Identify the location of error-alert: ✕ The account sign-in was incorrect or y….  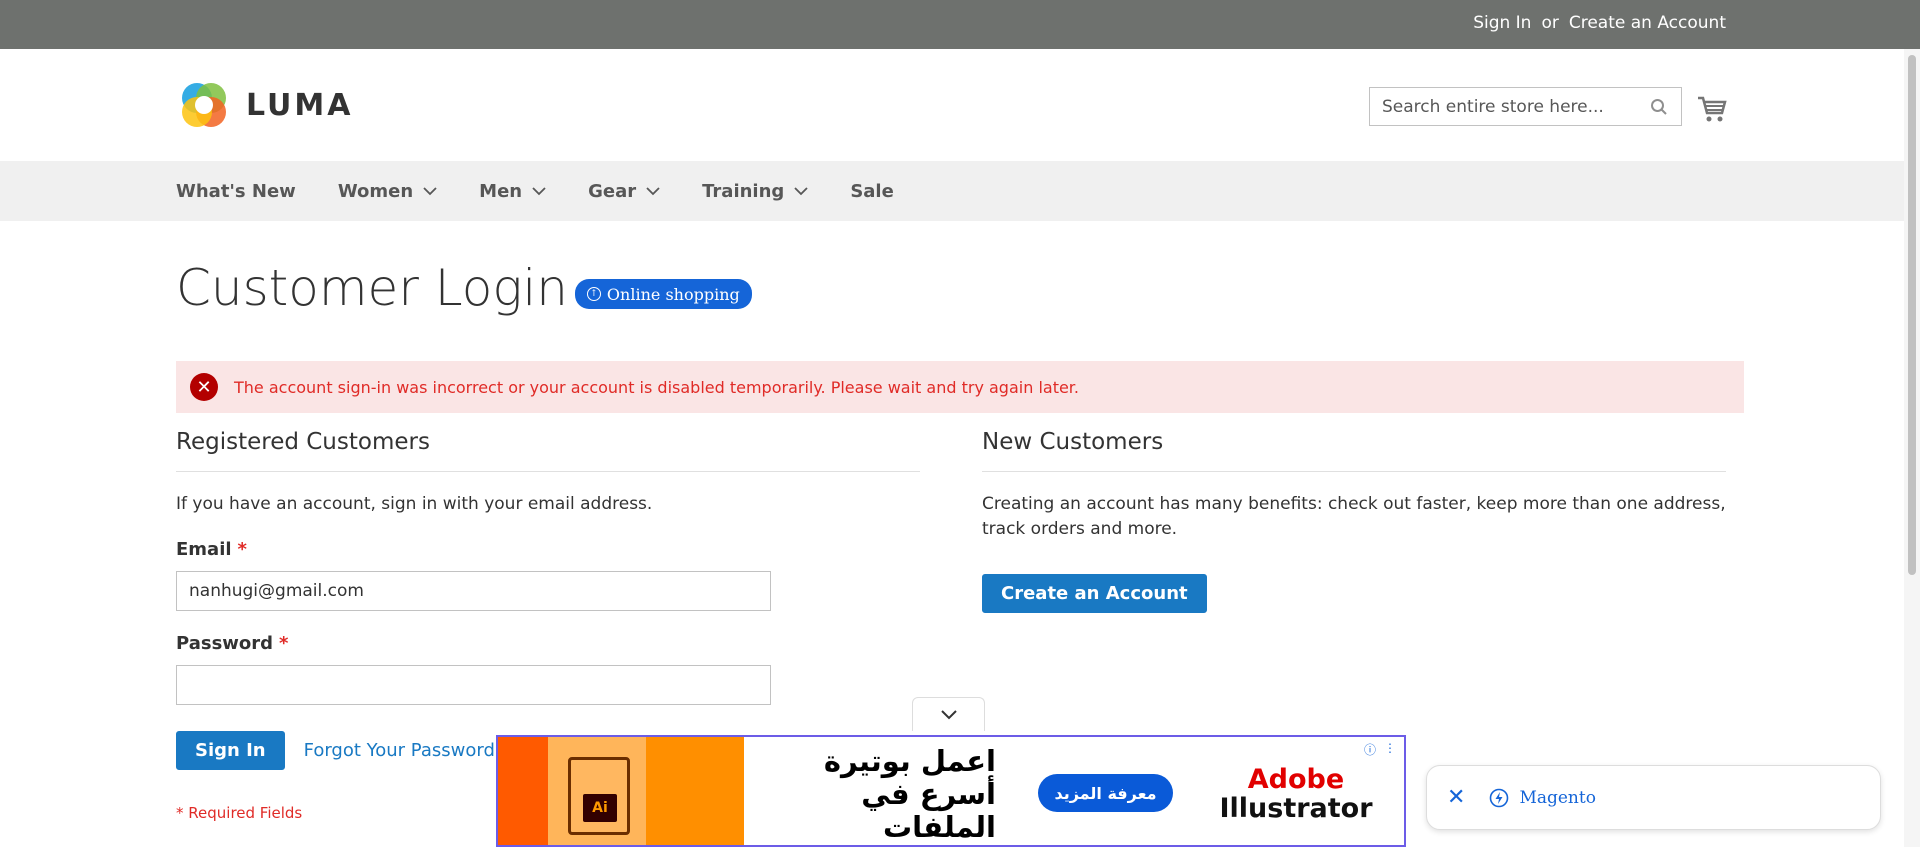
(960, 387).